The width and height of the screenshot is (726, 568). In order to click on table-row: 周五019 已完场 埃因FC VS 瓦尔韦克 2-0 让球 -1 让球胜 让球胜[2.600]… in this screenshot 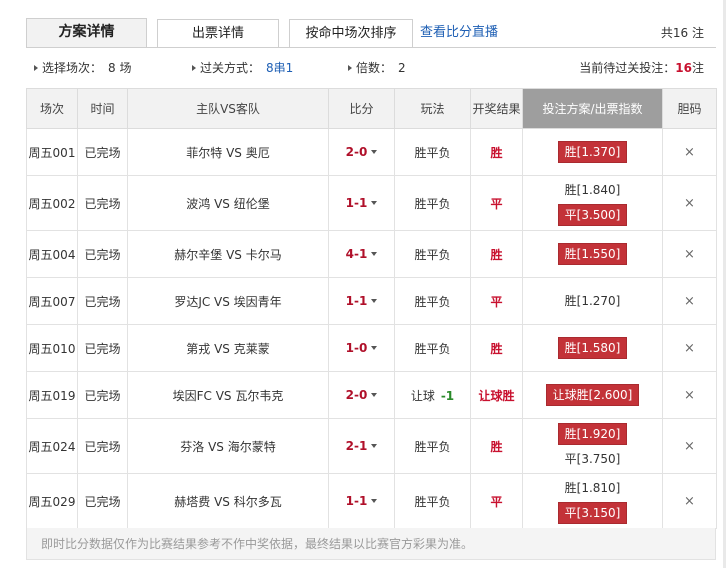, I will do `click(371, 395)`.